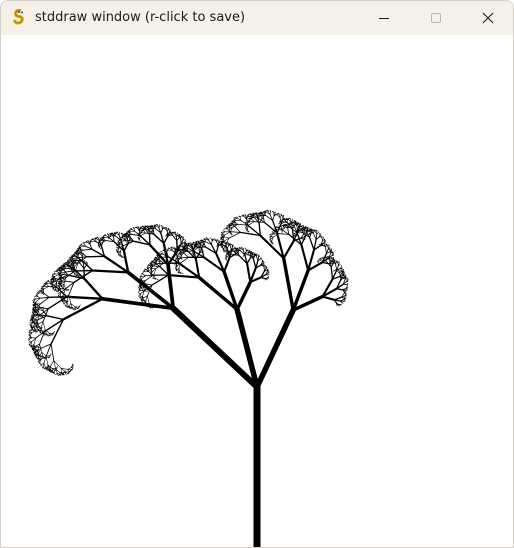  I want to click on close-button, so click(488, 18).